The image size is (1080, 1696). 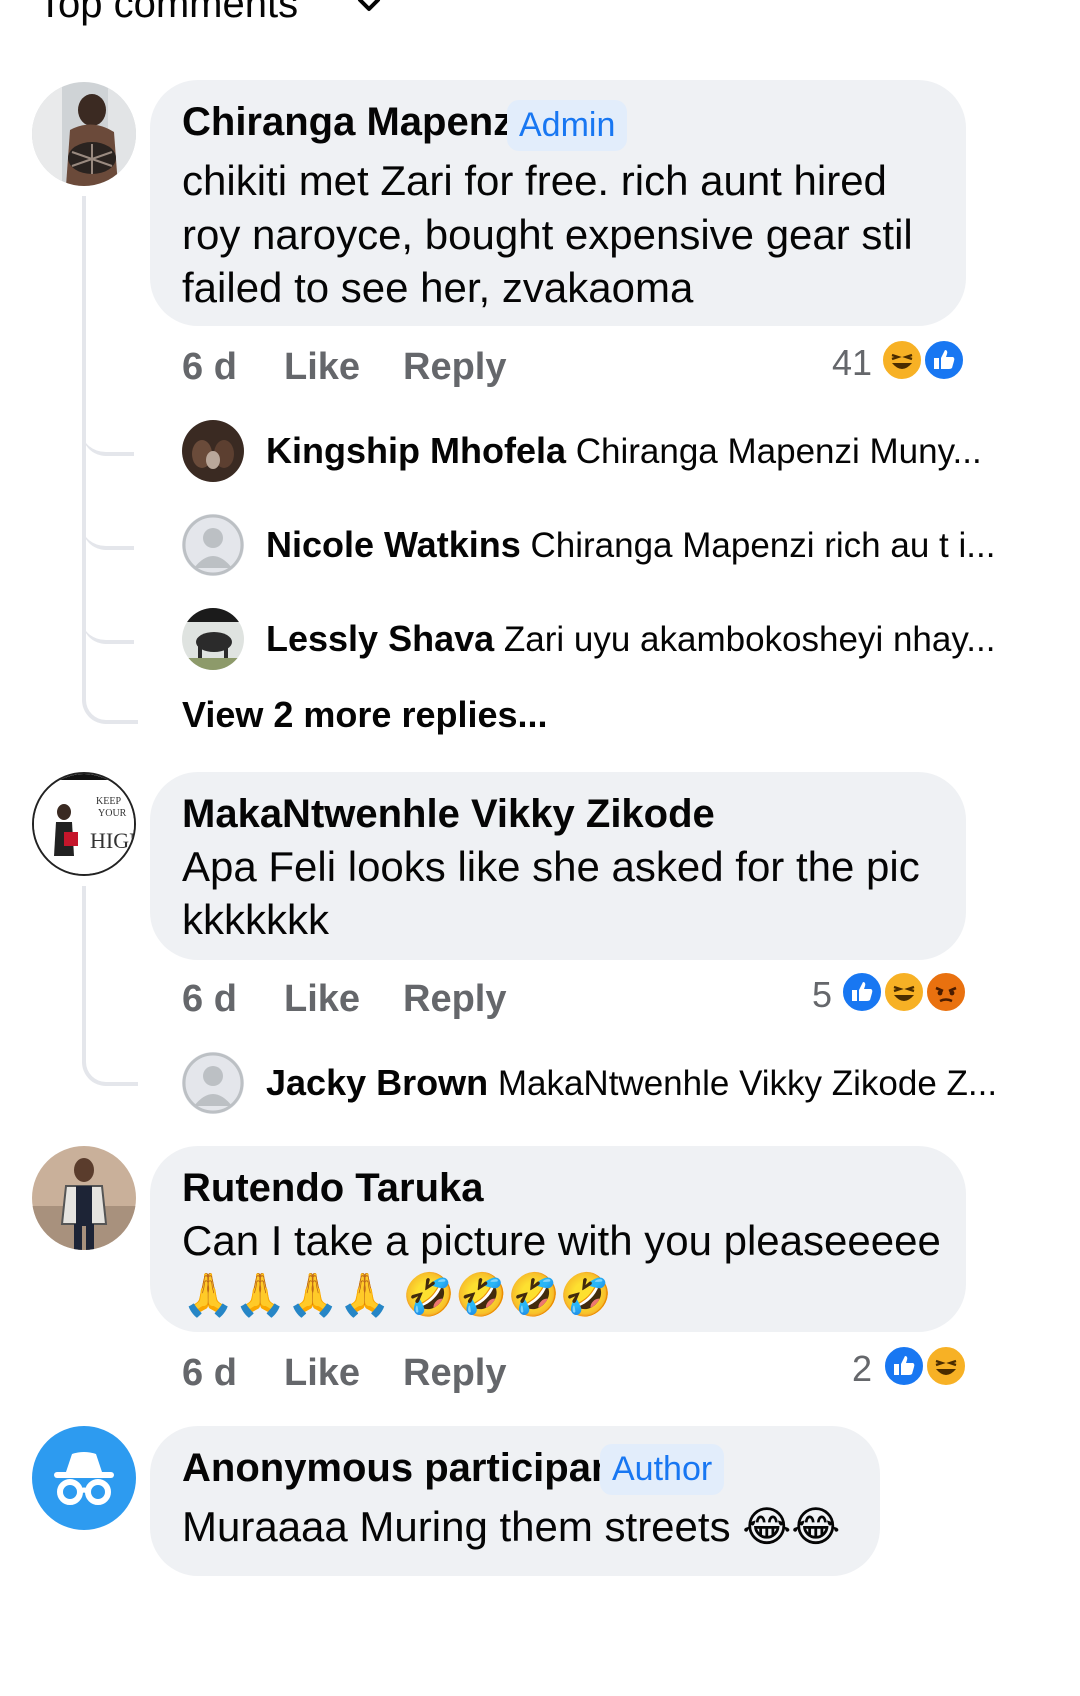 I want to click on comment-text-line: kkkkkkk, so click(x=255, y=919).